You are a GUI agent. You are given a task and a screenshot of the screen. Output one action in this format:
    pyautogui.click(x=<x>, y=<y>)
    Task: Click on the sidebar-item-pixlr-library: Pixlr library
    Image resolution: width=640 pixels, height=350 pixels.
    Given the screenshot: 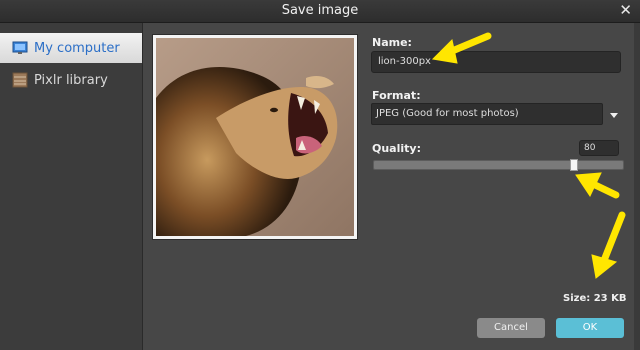 What is the action you would take?
    pyautogui.click(x=71, y=80)
    